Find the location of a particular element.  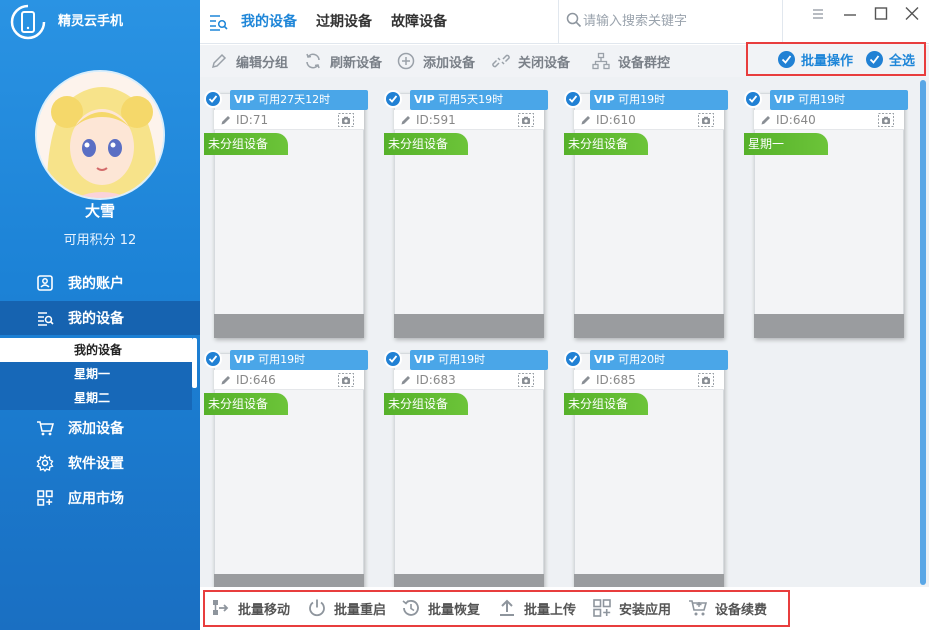

batch-restore-button: 批量恢复 is located at coordinates (440, 608).